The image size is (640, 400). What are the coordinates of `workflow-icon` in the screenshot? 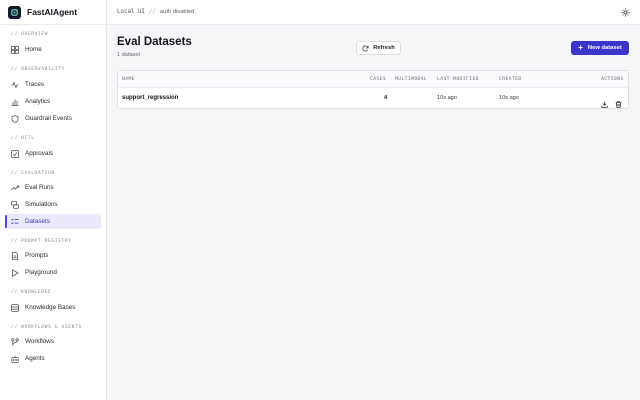 It's located at (15, 341).